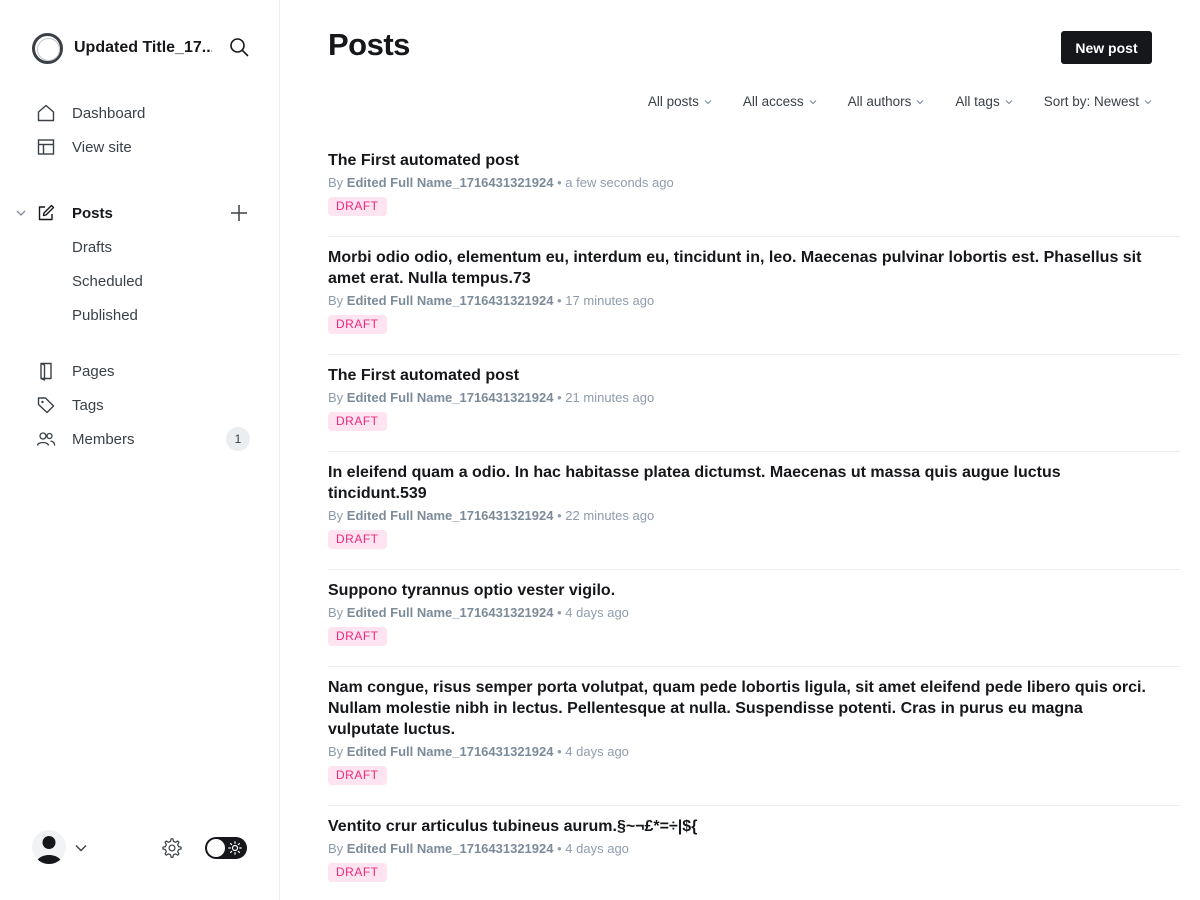  I want to click on nav-pages: Pages, so click(75, 371).